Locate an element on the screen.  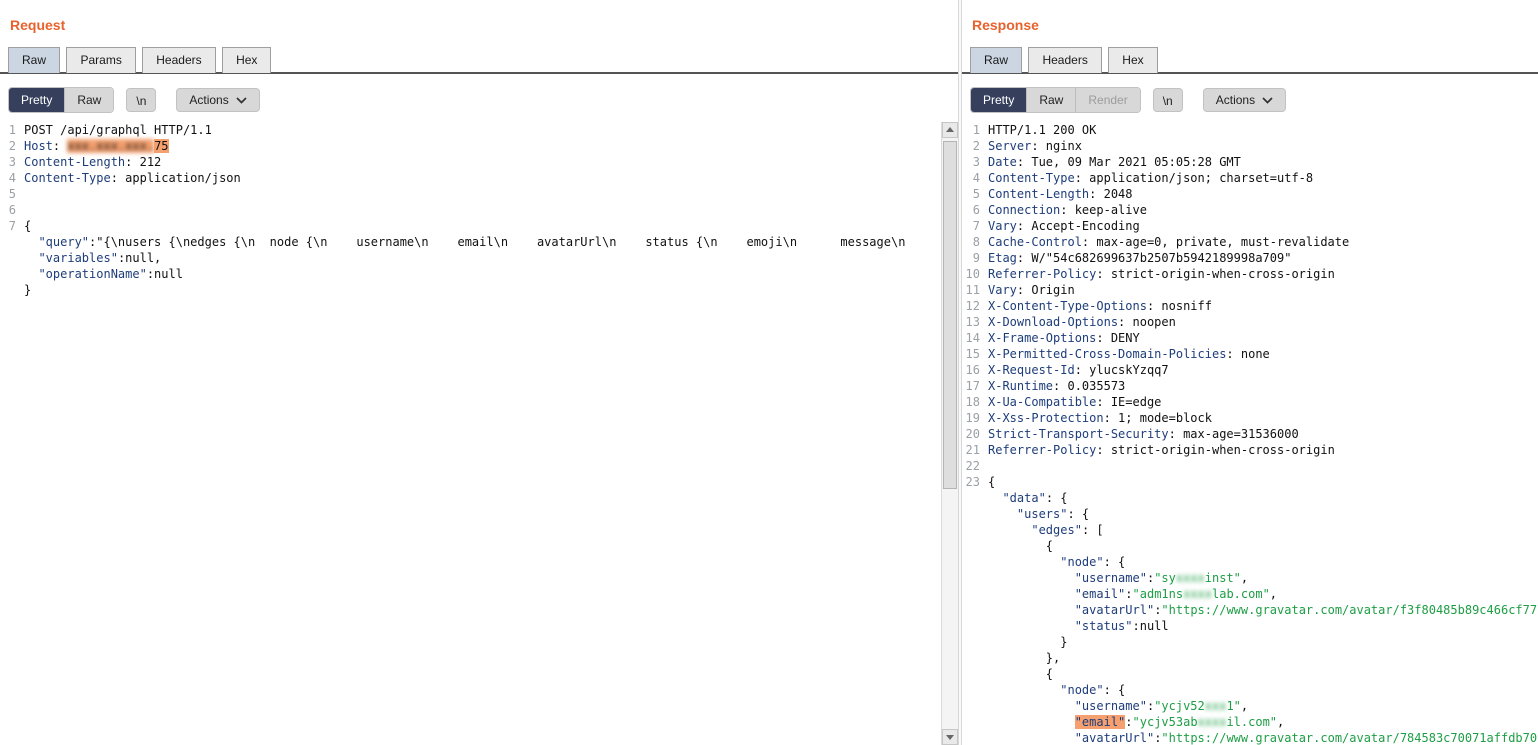
line-text: X-Permitted-Cross-Domain-Policies: none is located at coordinates (1129, 354).